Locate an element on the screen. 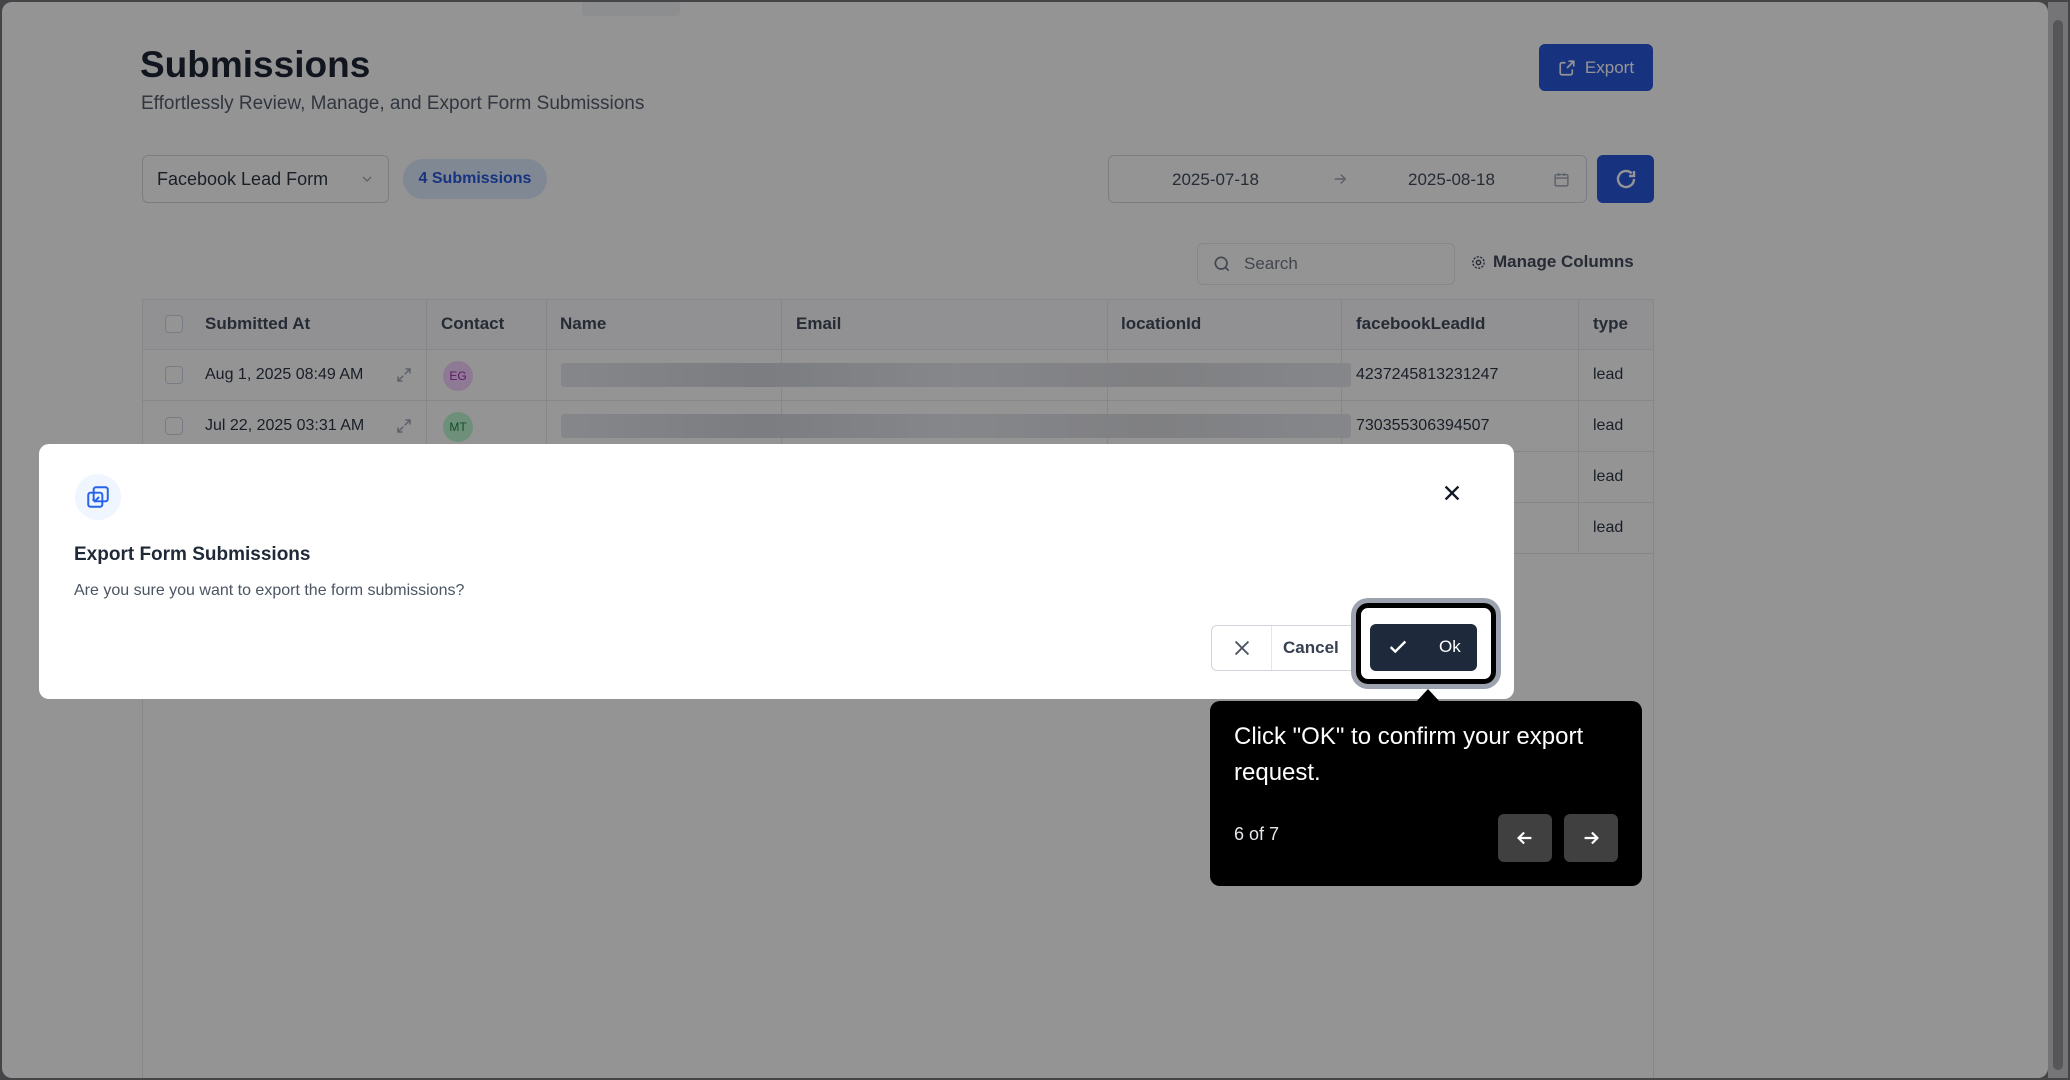 The width and height of the screenshot is (2070, 1080). cancel-button: Cancel is located at coordinates (1284, 648).